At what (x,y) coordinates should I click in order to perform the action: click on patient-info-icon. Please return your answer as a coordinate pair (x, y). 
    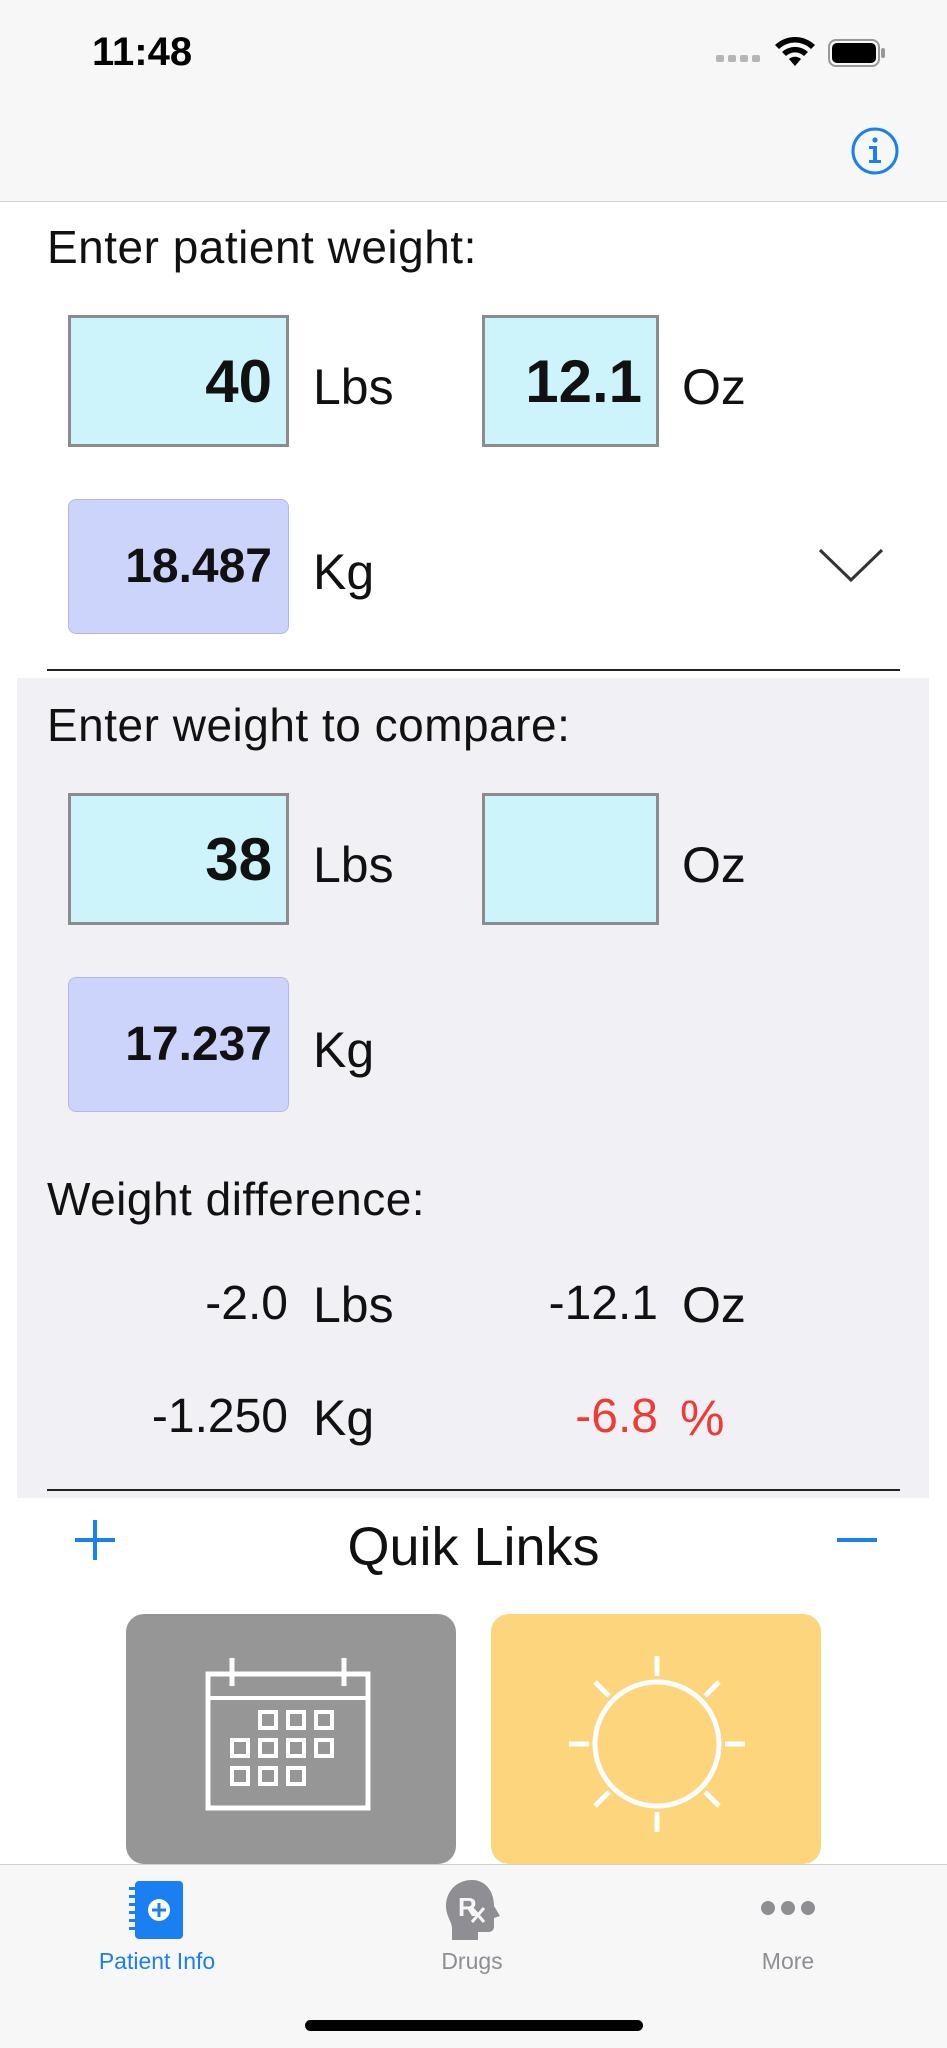
    Looking at the image, I should click on (156, 1910).